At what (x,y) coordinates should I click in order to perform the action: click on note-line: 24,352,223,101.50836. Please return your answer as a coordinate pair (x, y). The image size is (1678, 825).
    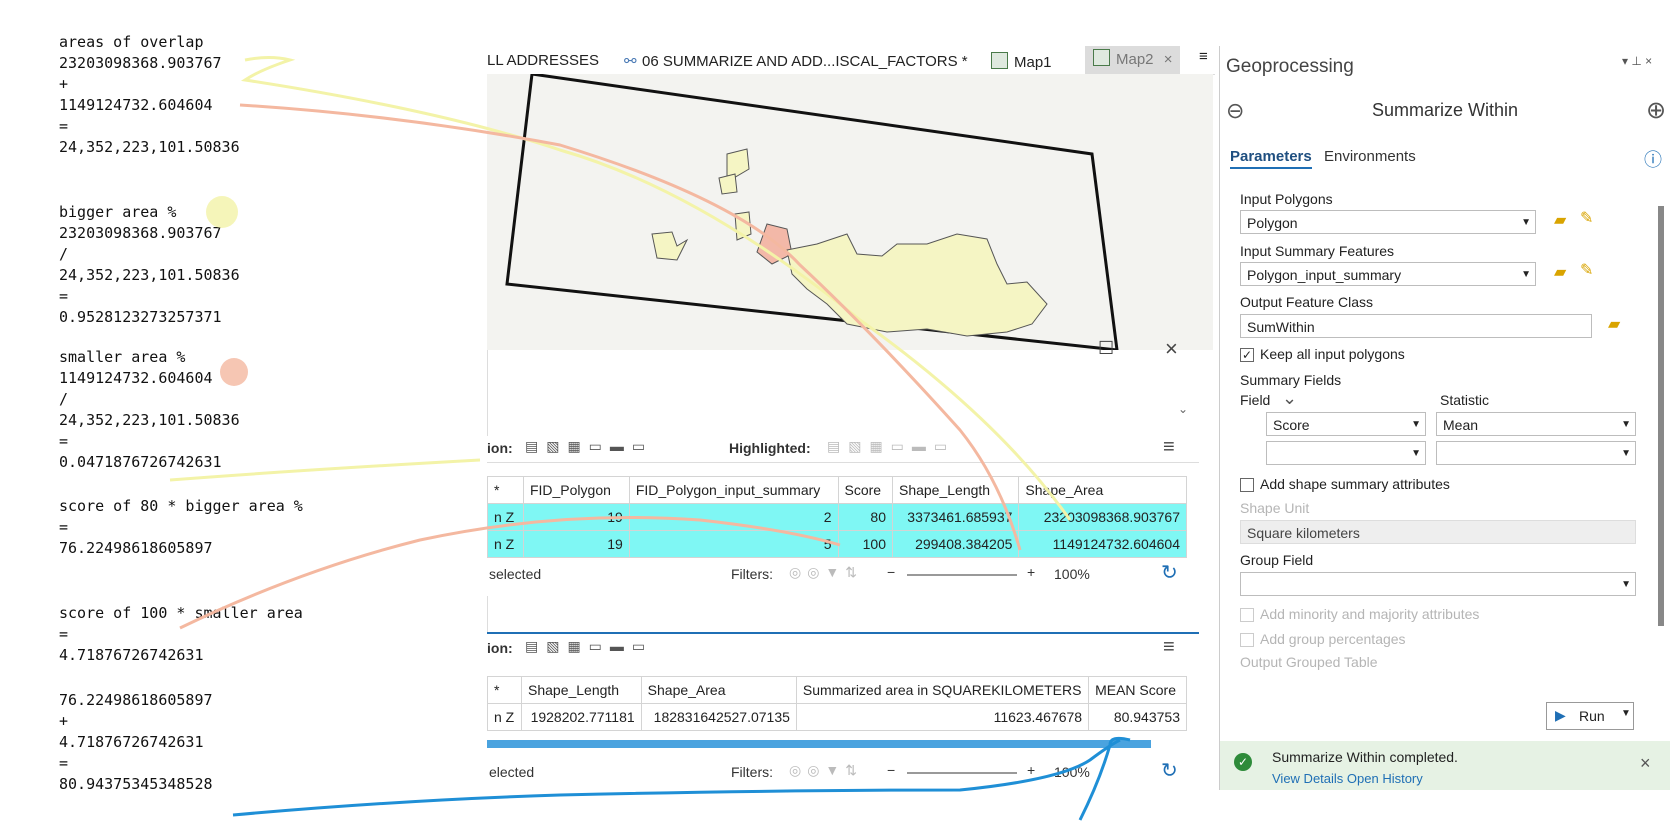
    Looking at the image, I should click on (149, 275).